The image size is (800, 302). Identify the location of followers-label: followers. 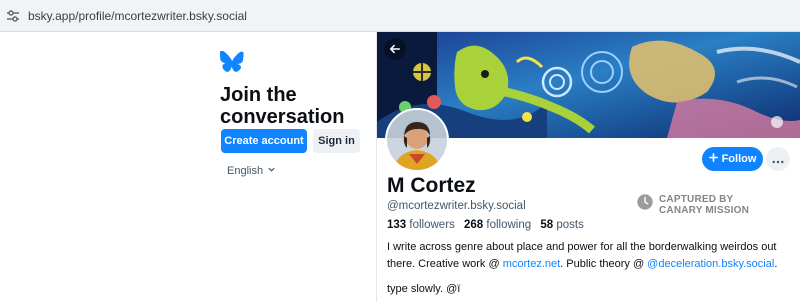
(432, 225).